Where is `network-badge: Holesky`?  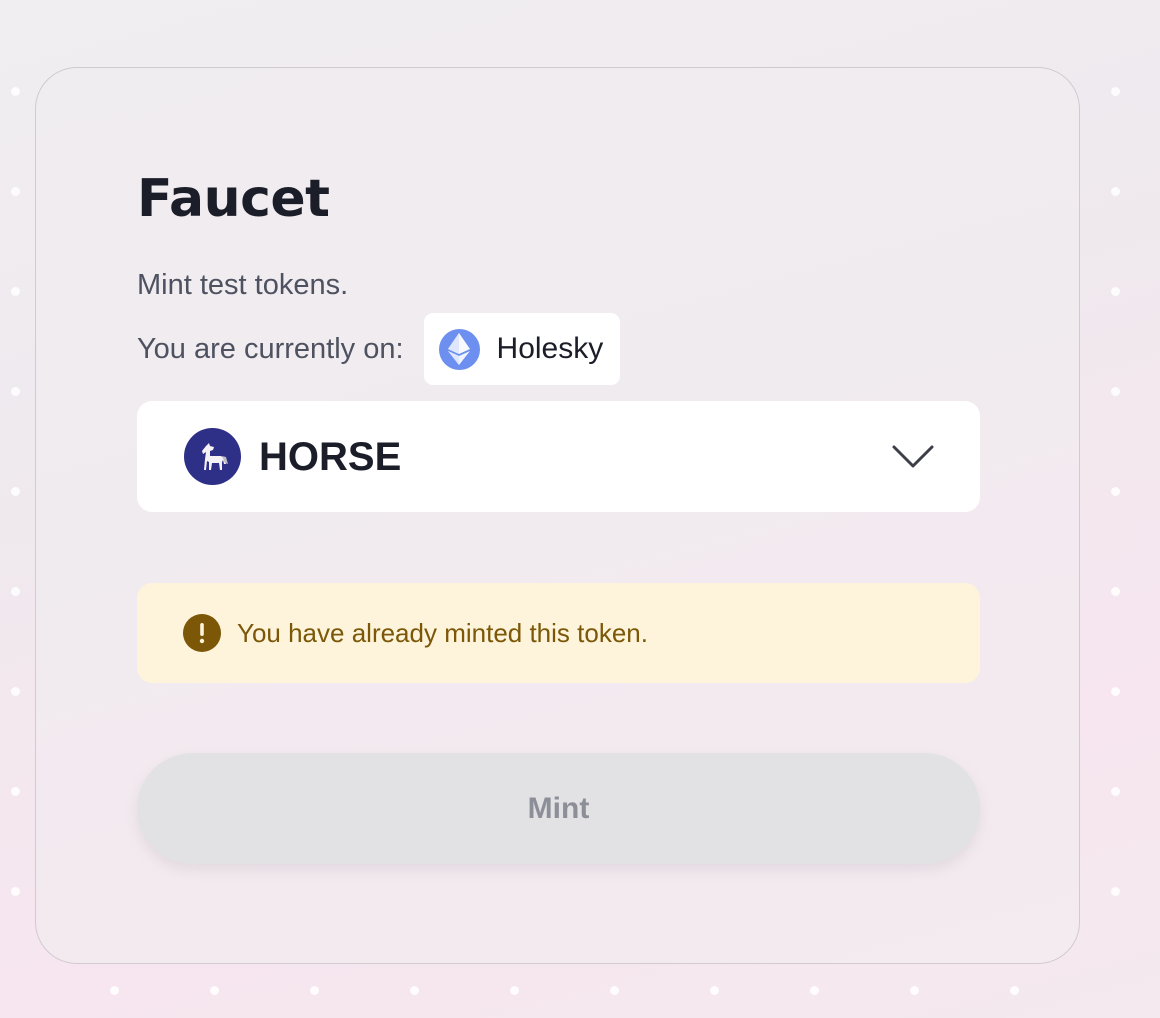 network-badge: Holesky is located at coordinates (522, 349).